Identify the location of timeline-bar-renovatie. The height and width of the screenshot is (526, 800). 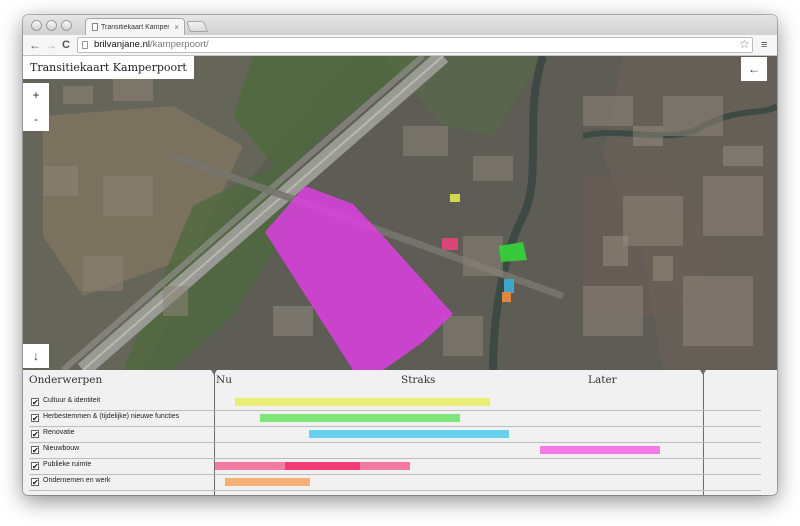
(409, 434).